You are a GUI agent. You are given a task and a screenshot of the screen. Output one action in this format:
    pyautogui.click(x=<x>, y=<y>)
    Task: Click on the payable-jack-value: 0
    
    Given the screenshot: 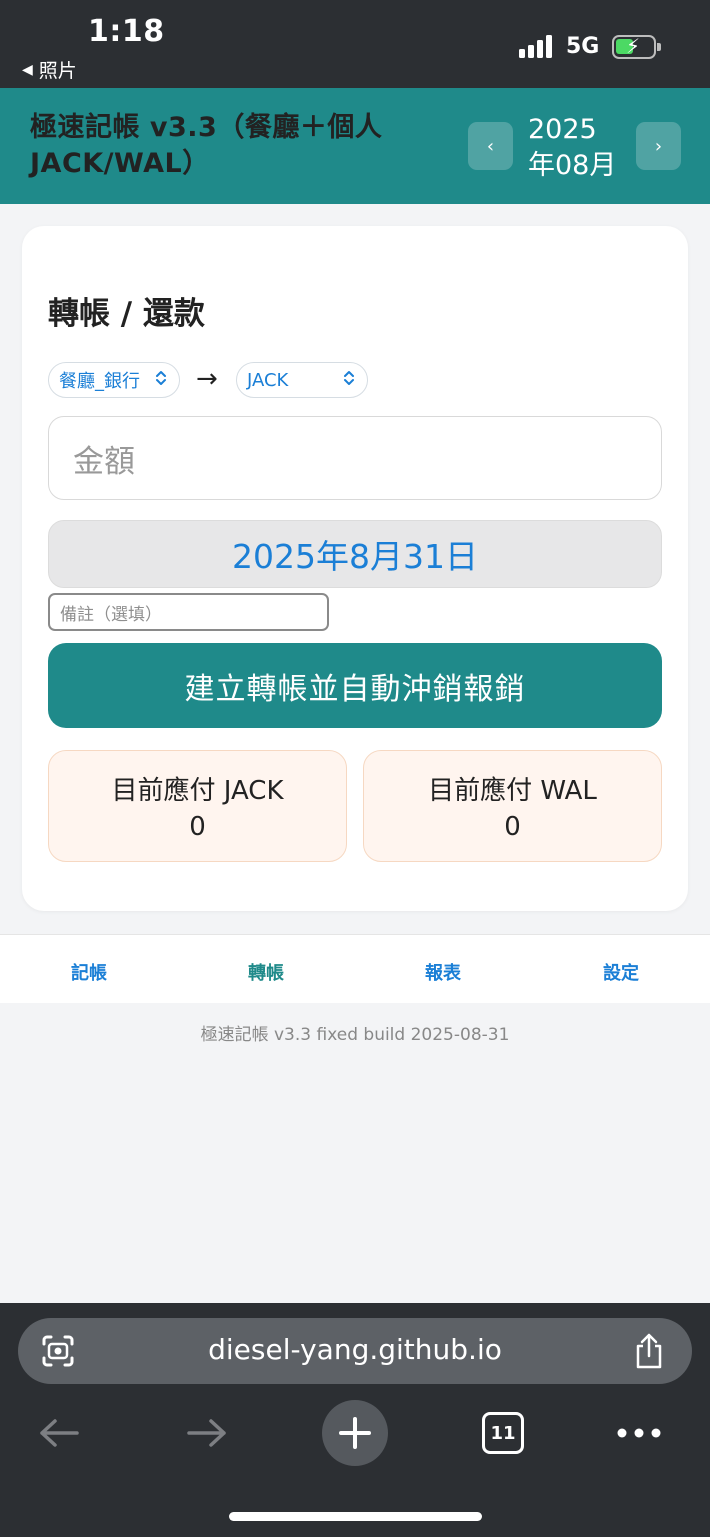 What is the action you would take?
    pyautogui.click(x=197, y=827)
    